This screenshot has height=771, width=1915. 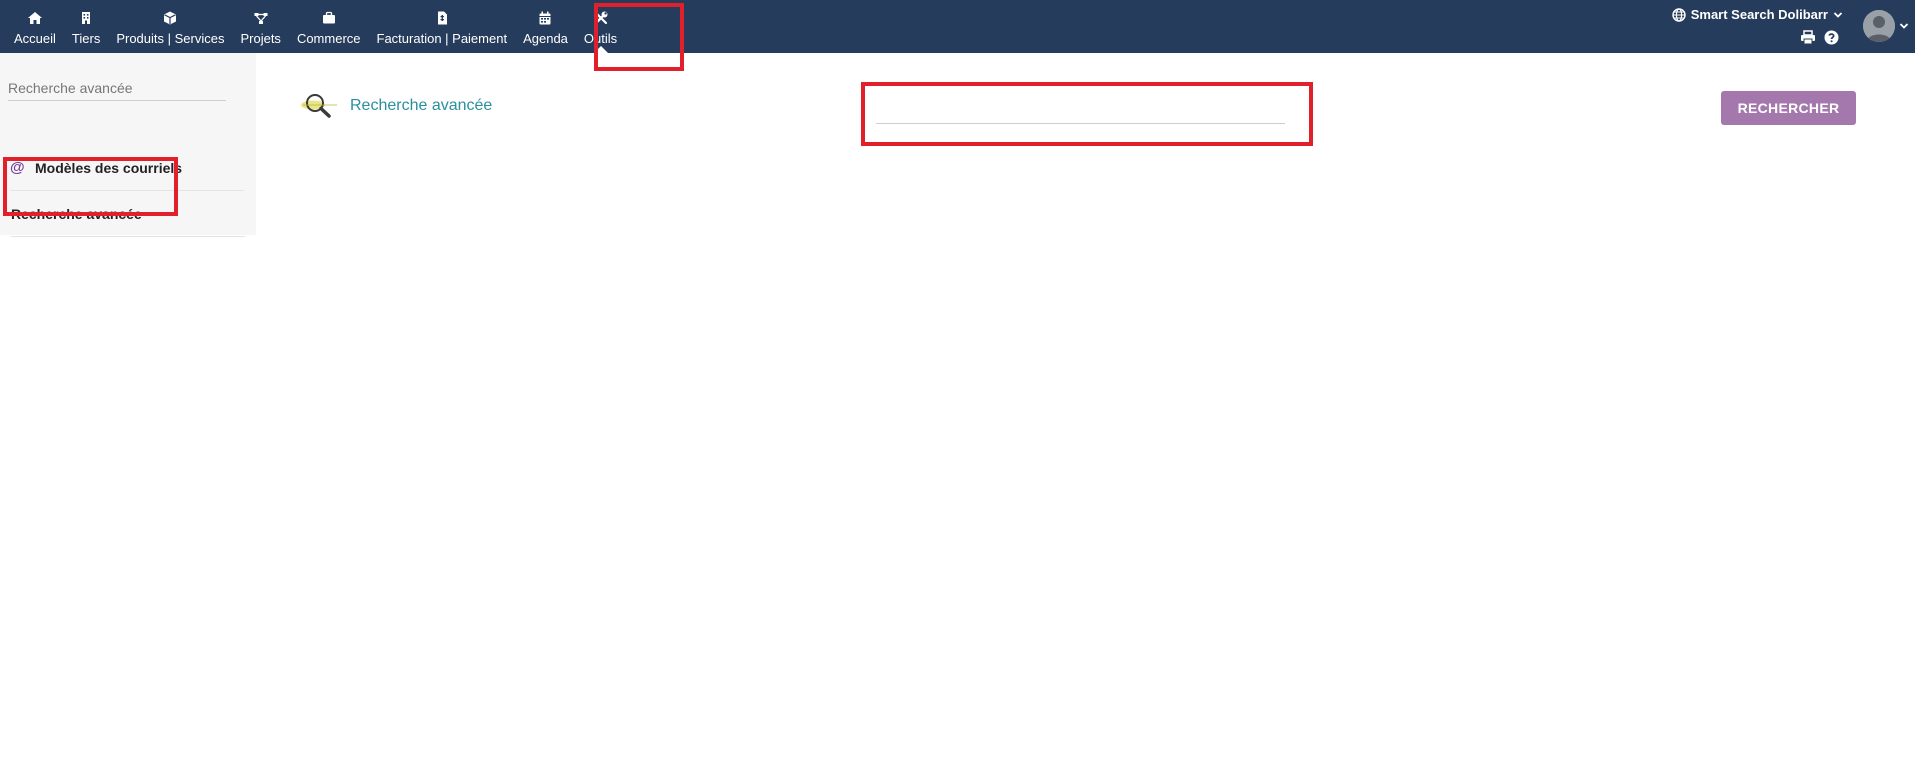 What do you see at coordinates (86, 26) in the screenshot?
I see `nav-item-tiers: Tiers` at bounding box center [86, 26].